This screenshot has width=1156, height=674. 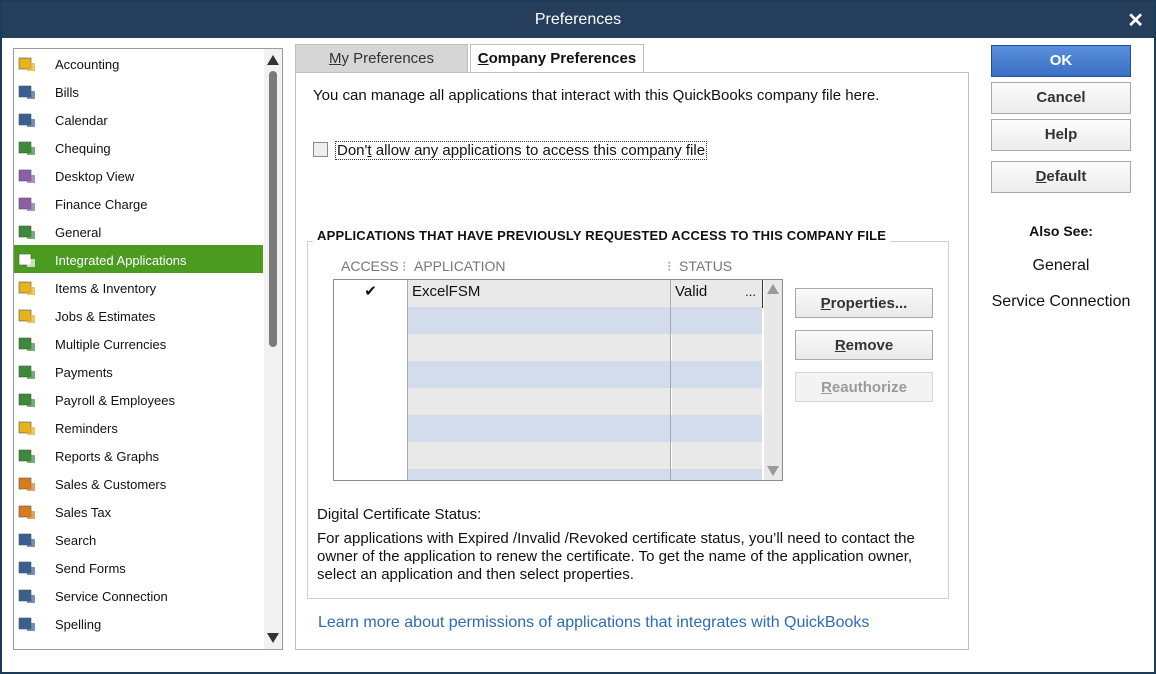 What do you see at coordinates (27, 314) in the screenshot?
I see `jobs-estimates-icon` at bounding box center [27, 314].